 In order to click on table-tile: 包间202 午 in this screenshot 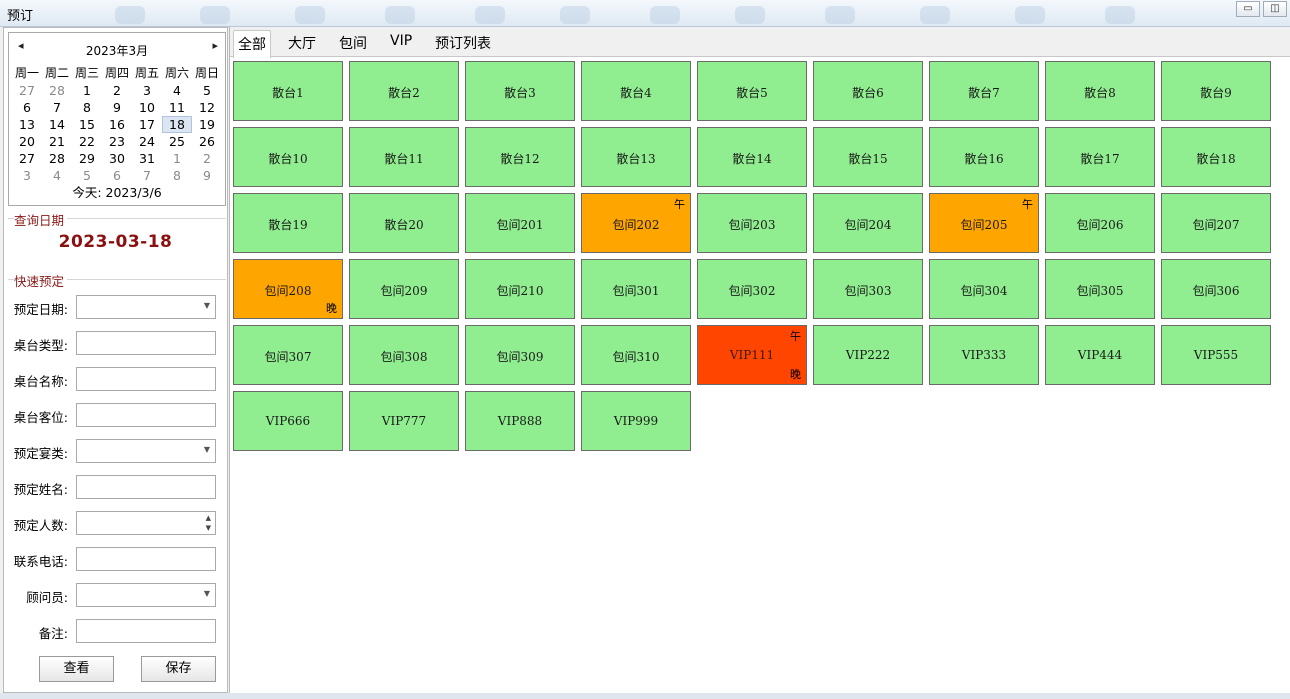, I will do `click(636, 223)`.